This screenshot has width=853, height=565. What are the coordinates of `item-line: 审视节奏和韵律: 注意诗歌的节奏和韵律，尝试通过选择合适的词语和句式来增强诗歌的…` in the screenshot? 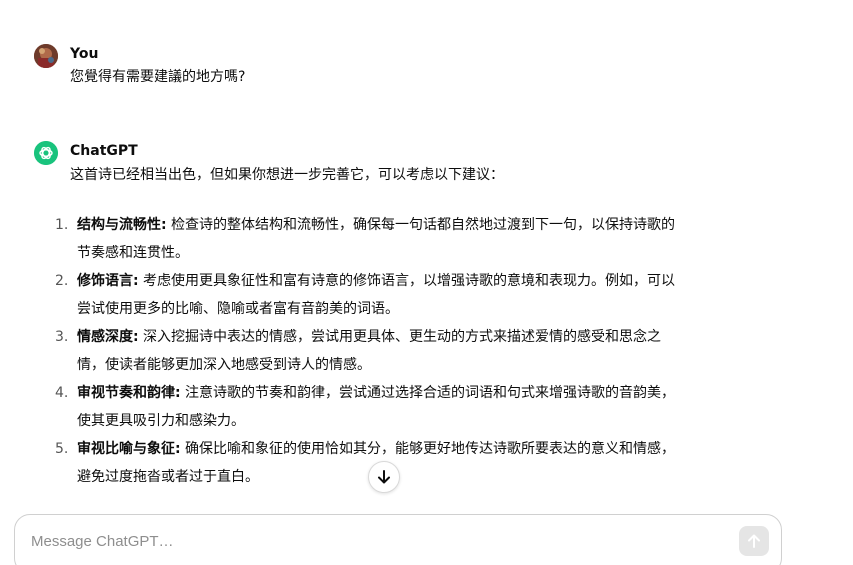 It's located at (422, 393).